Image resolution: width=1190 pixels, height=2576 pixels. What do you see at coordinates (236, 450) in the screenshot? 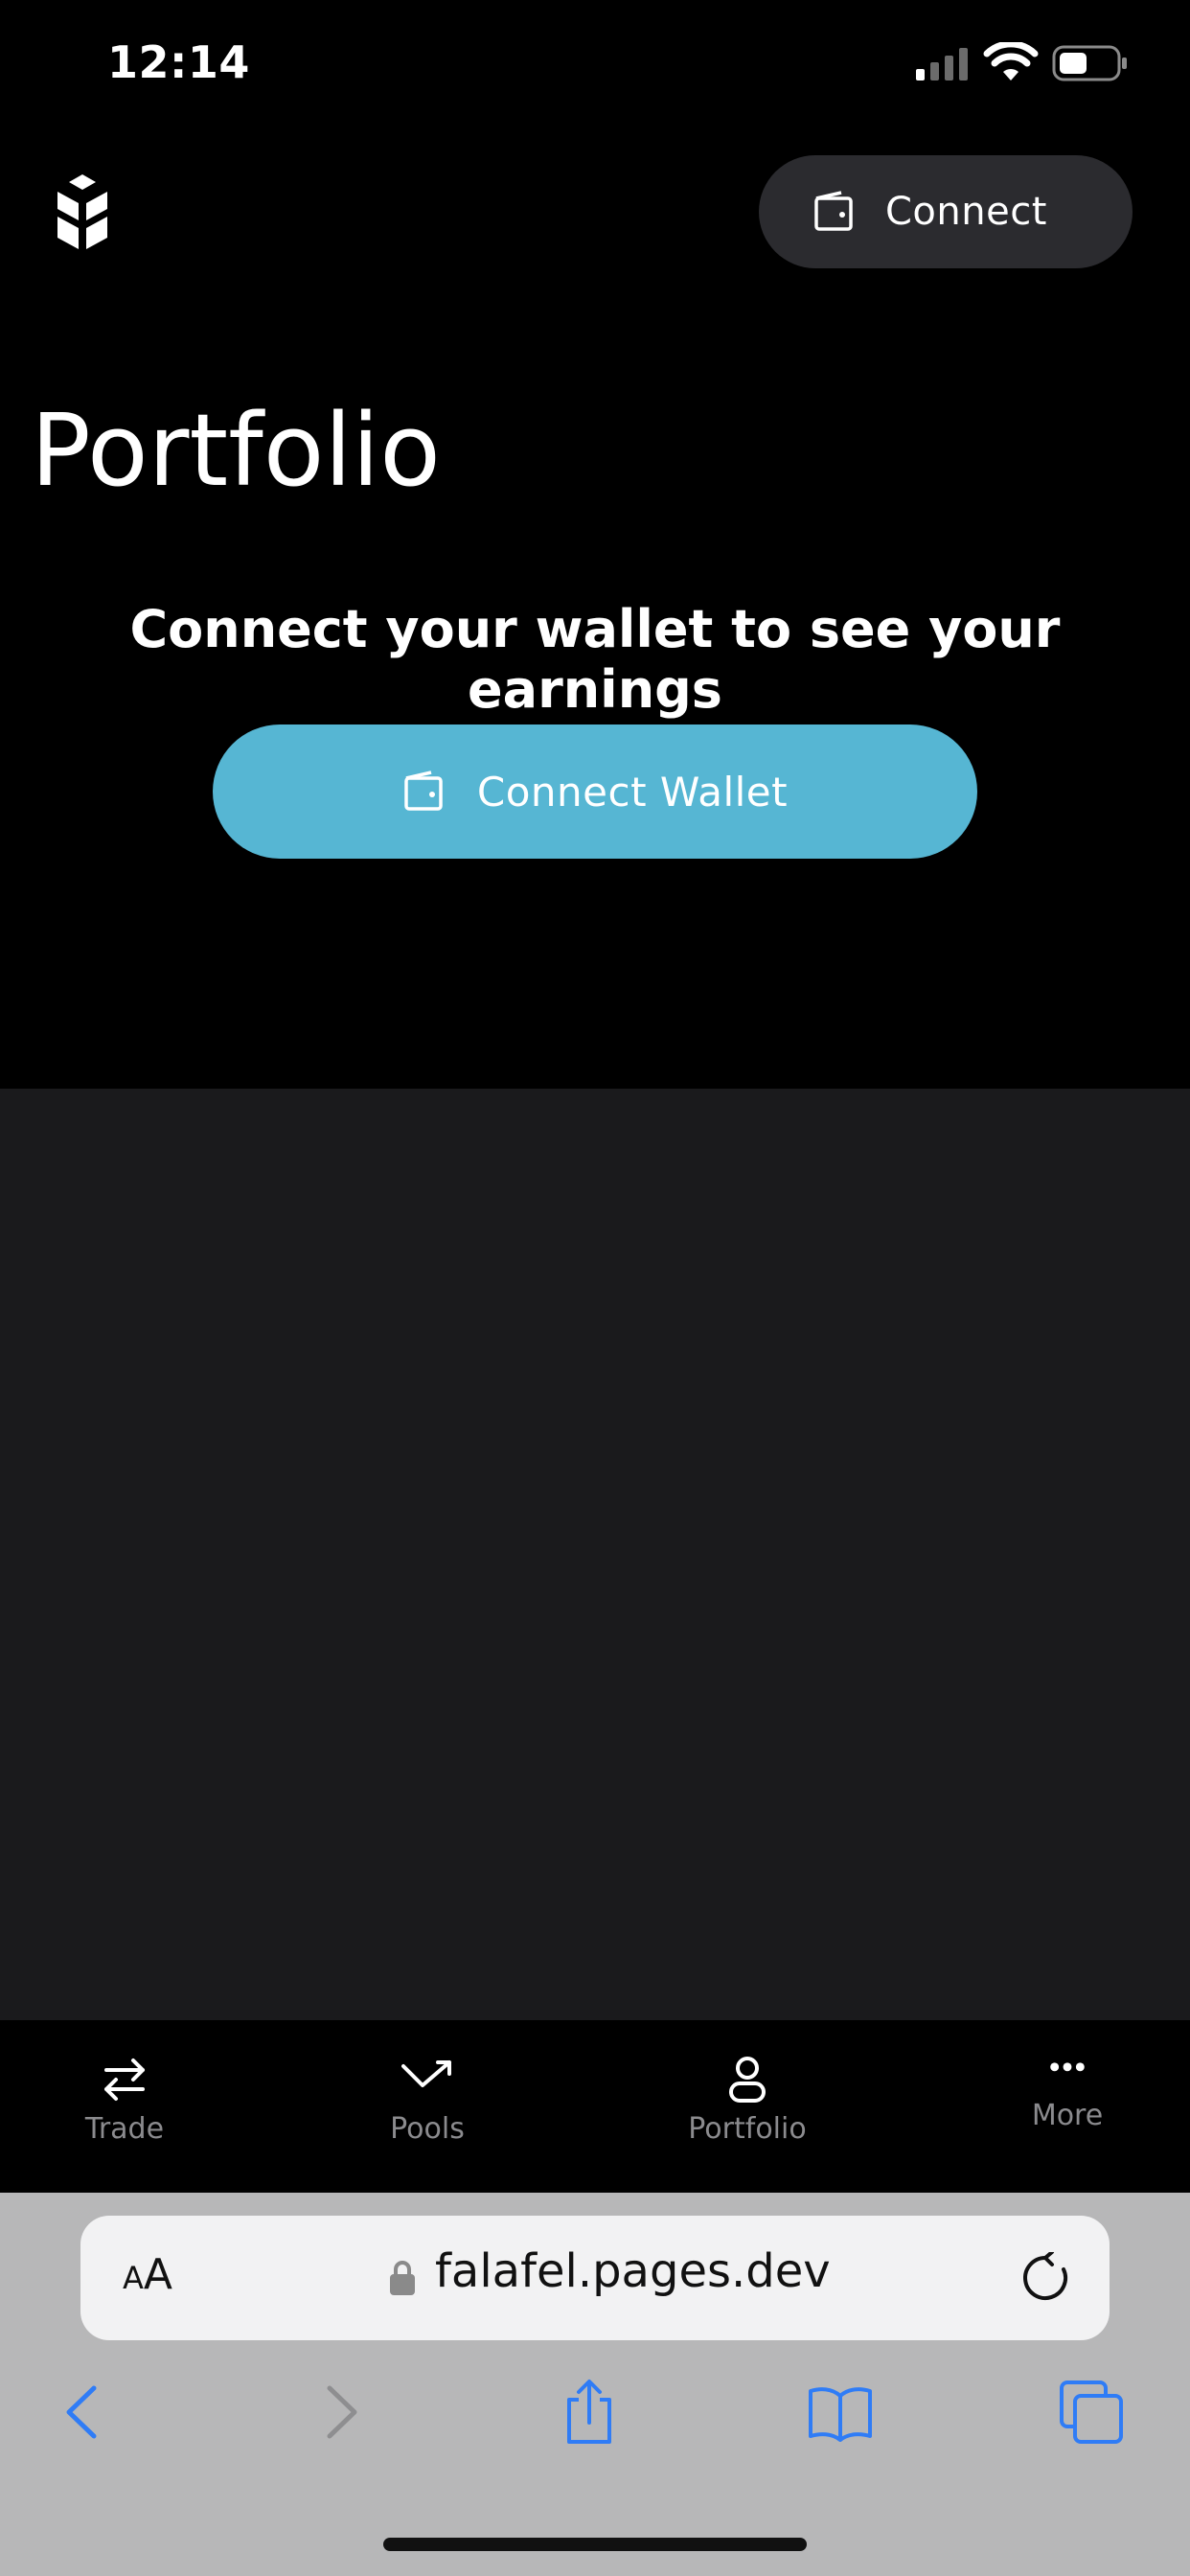
I see `page-title: Portfolio` at bounding box center [236, 450].